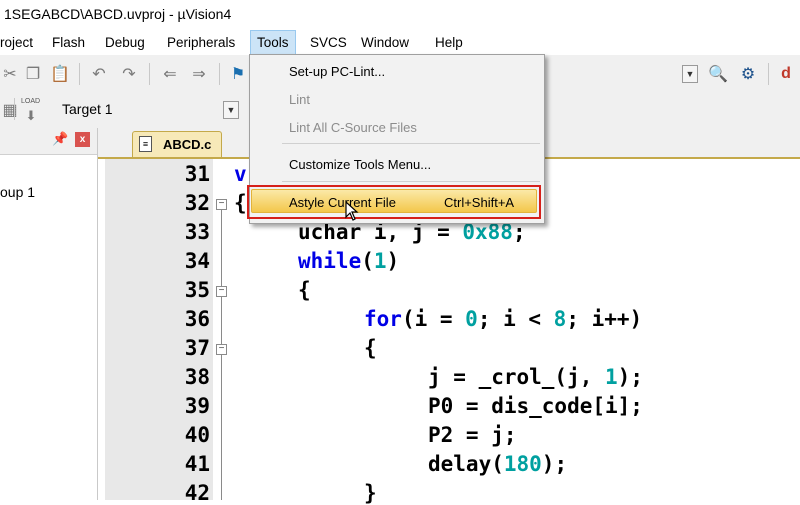  What do you see at coordinates (449, 42) in the screenshot?
I see `menu-help: Help` at bounding box center [449, 42].